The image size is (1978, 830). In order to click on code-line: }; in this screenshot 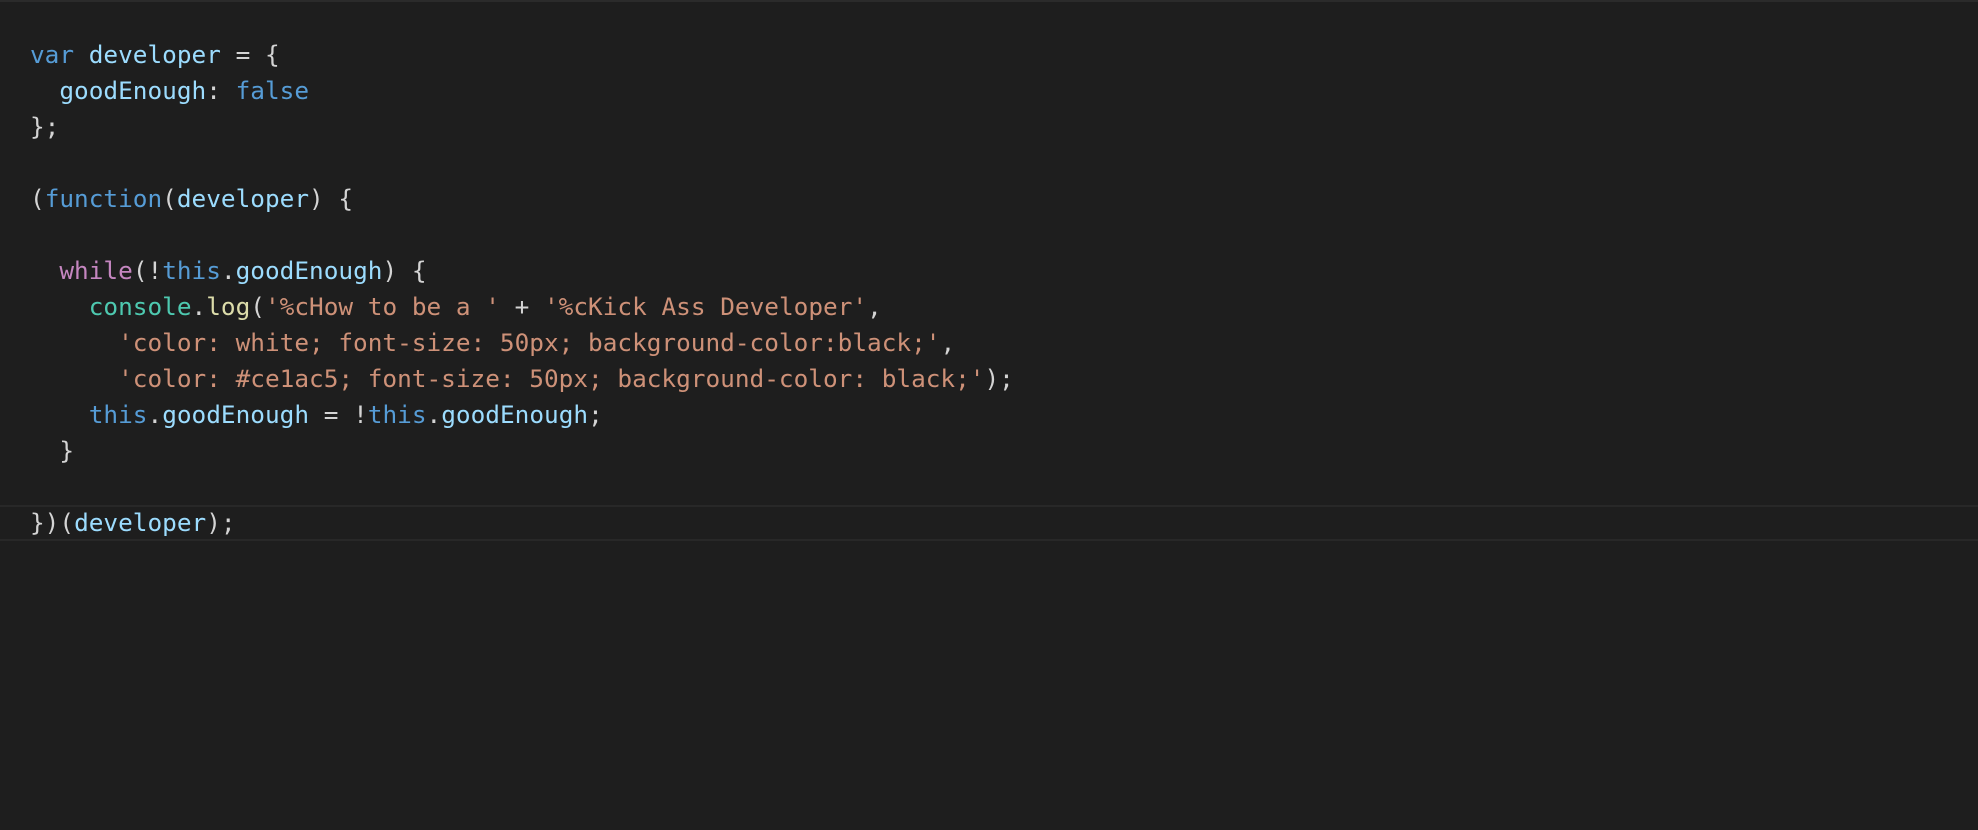, I will do `click(989, 127)`.